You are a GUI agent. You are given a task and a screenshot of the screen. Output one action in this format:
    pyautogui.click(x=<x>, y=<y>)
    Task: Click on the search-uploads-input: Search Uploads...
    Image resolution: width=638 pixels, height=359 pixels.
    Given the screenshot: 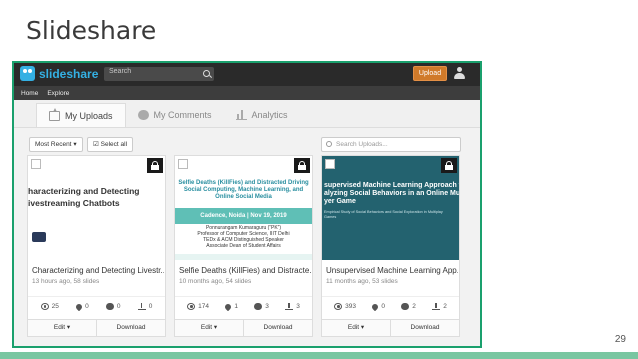 What is the action you would take?
    pyautogui.click(x=391, y=144)
    